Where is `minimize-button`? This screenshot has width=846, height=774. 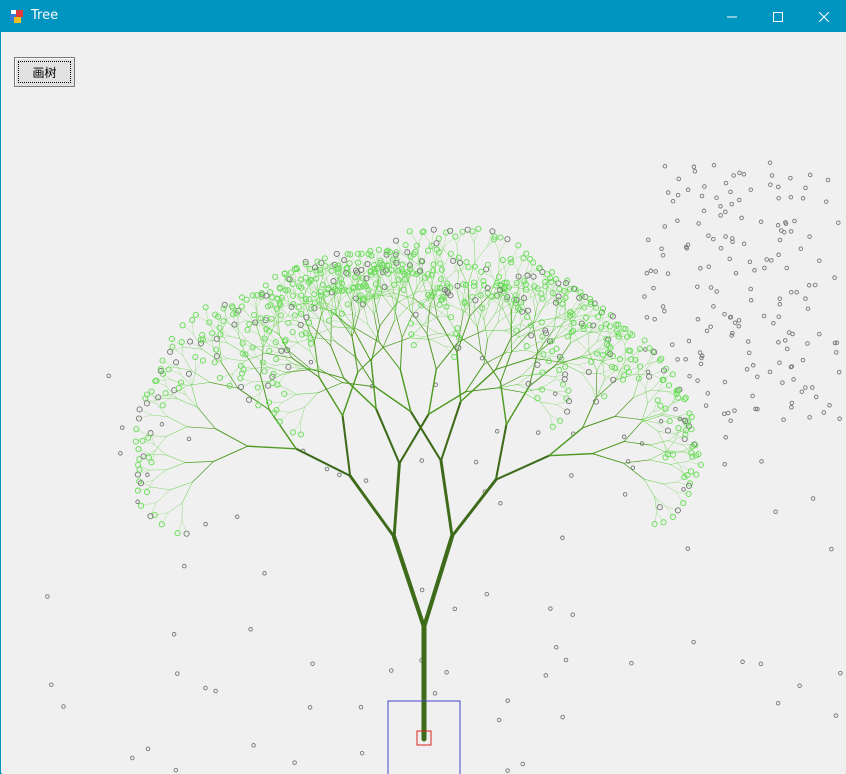
minimize-button is located at coordinates (732, 16).